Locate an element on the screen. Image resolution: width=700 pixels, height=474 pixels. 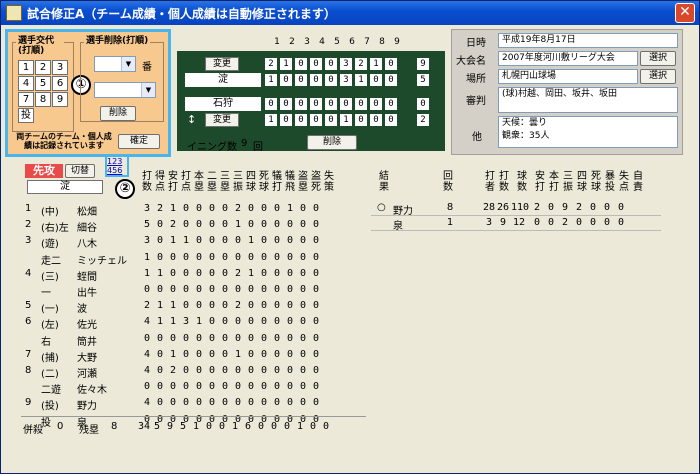
close-button: ✕ is located at coordinates (685, 13).